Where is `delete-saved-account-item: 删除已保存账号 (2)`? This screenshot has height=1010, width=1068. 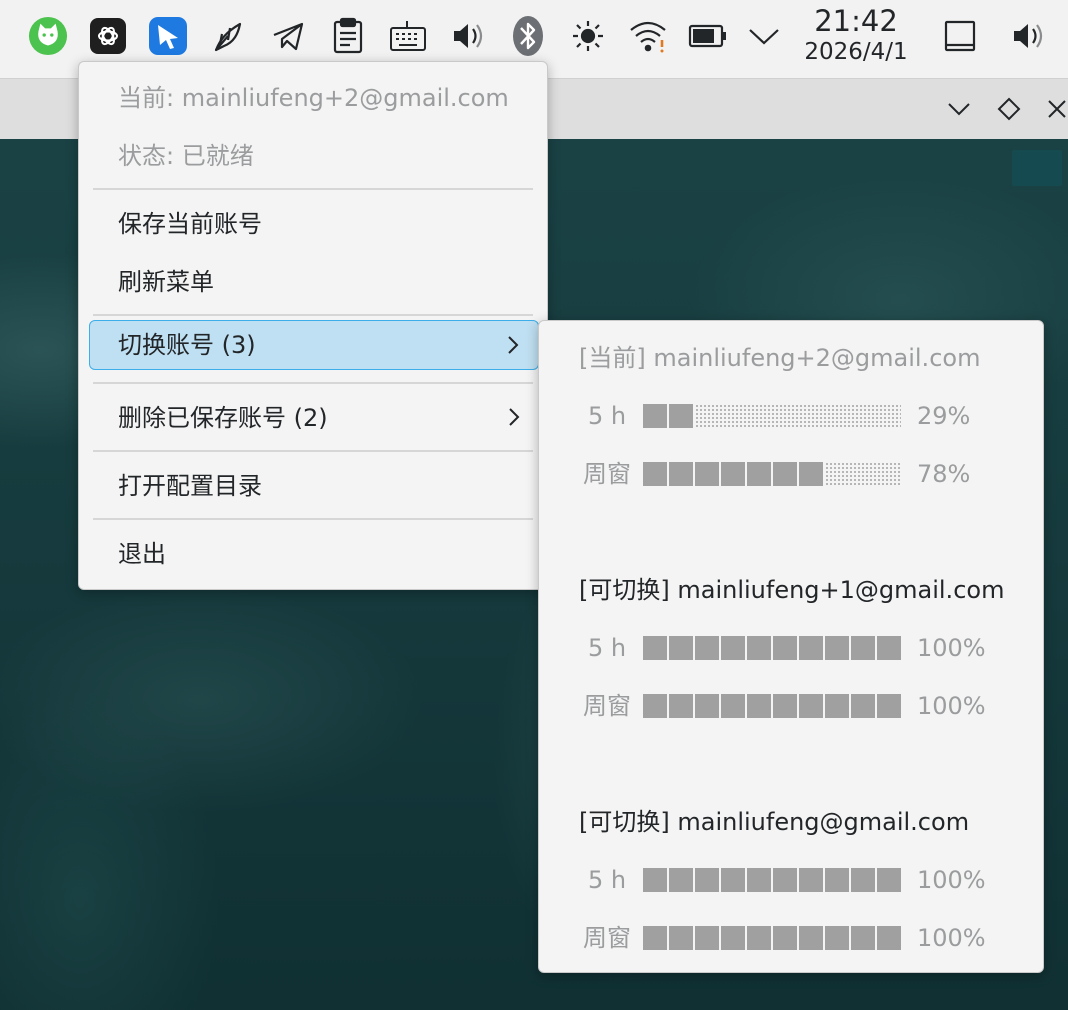
delete-saved-account-item: 删除已保存账号 (2) is located at coordinates (314, 418).